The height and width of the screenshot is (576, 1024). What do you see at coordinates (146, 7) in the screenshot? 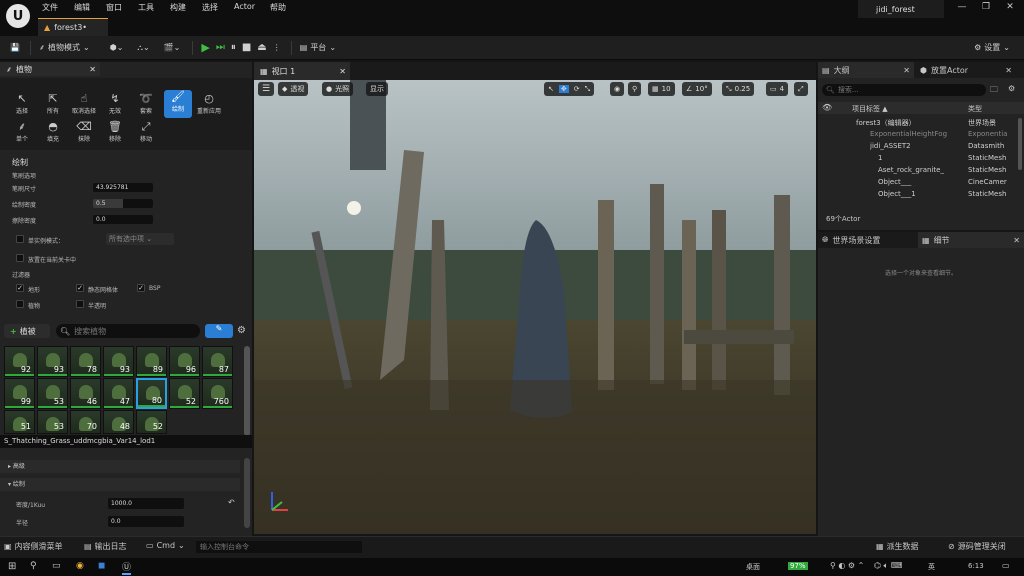
I see `menu-tools: 工具` at bounding box center [146, 7].